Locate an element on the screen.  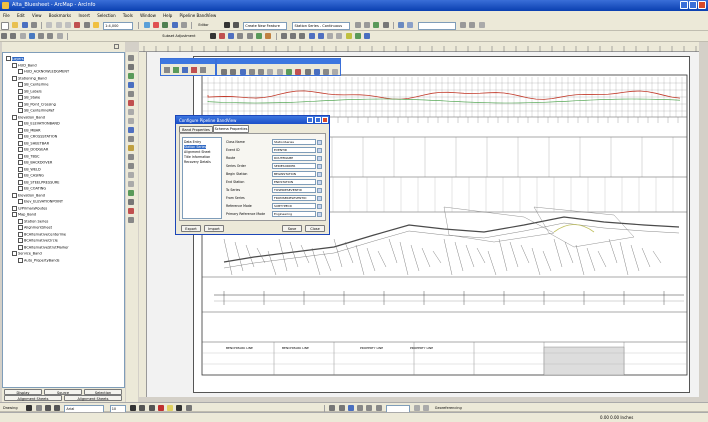
menu-insert: Insert is located at coordinates (83, 15).